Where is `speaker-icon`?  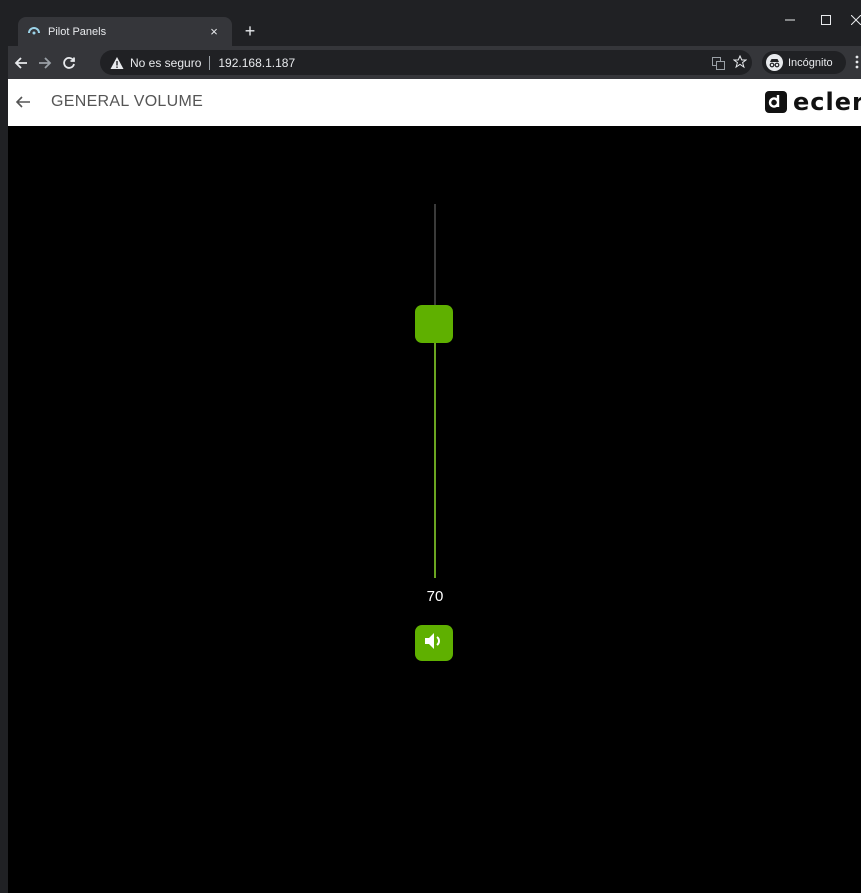 speaker-icon is located at coordinates (434, 643).